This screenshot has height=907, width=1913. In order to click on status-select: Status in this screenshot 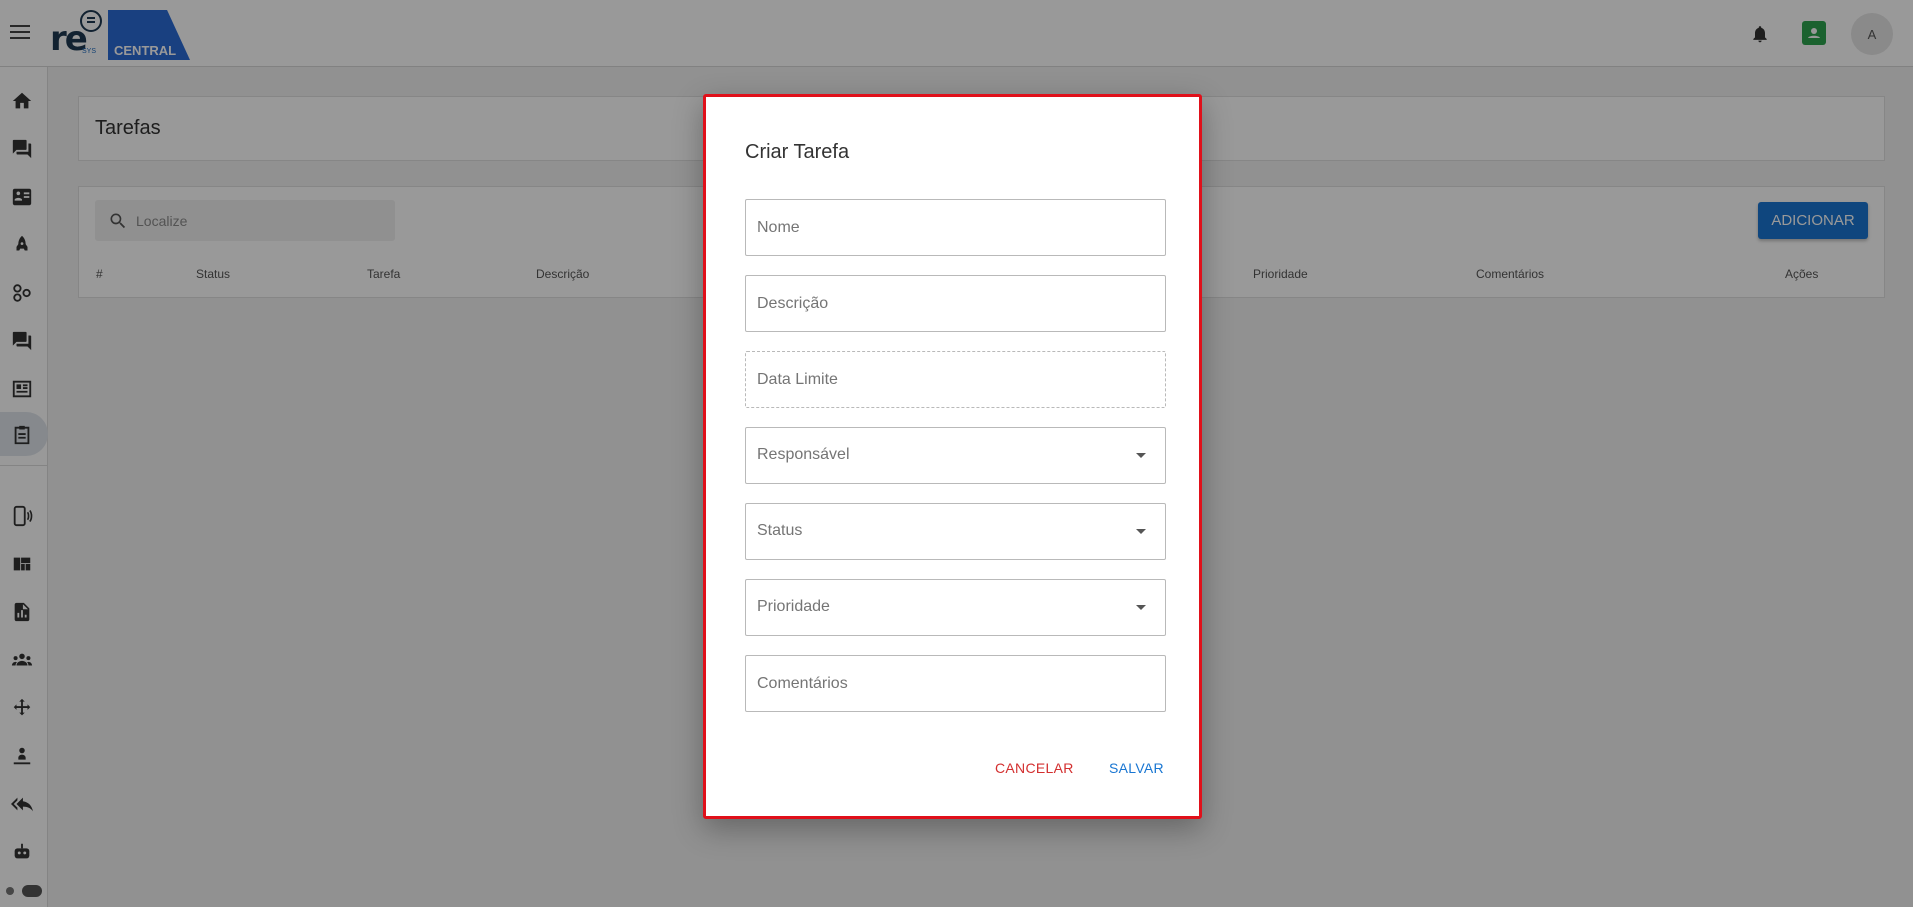, I will do `click(955, 531)`.